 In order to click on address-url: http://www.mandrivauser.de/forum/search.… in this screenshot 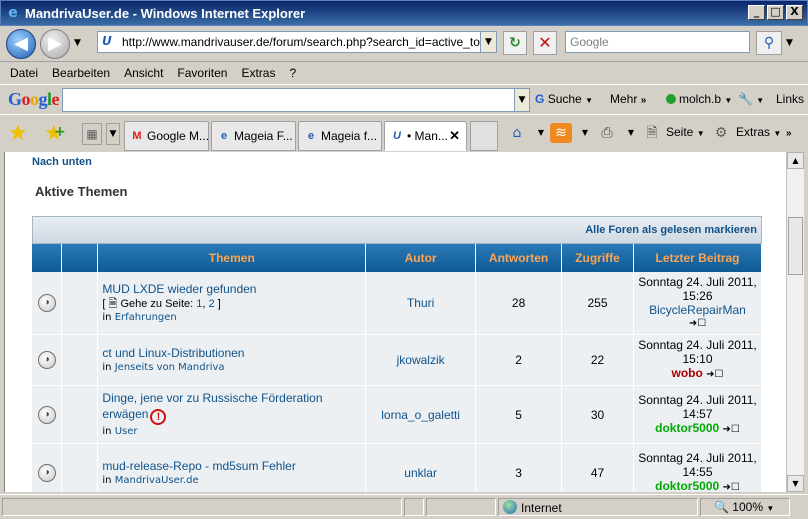, I will do `click(301, 42)`.